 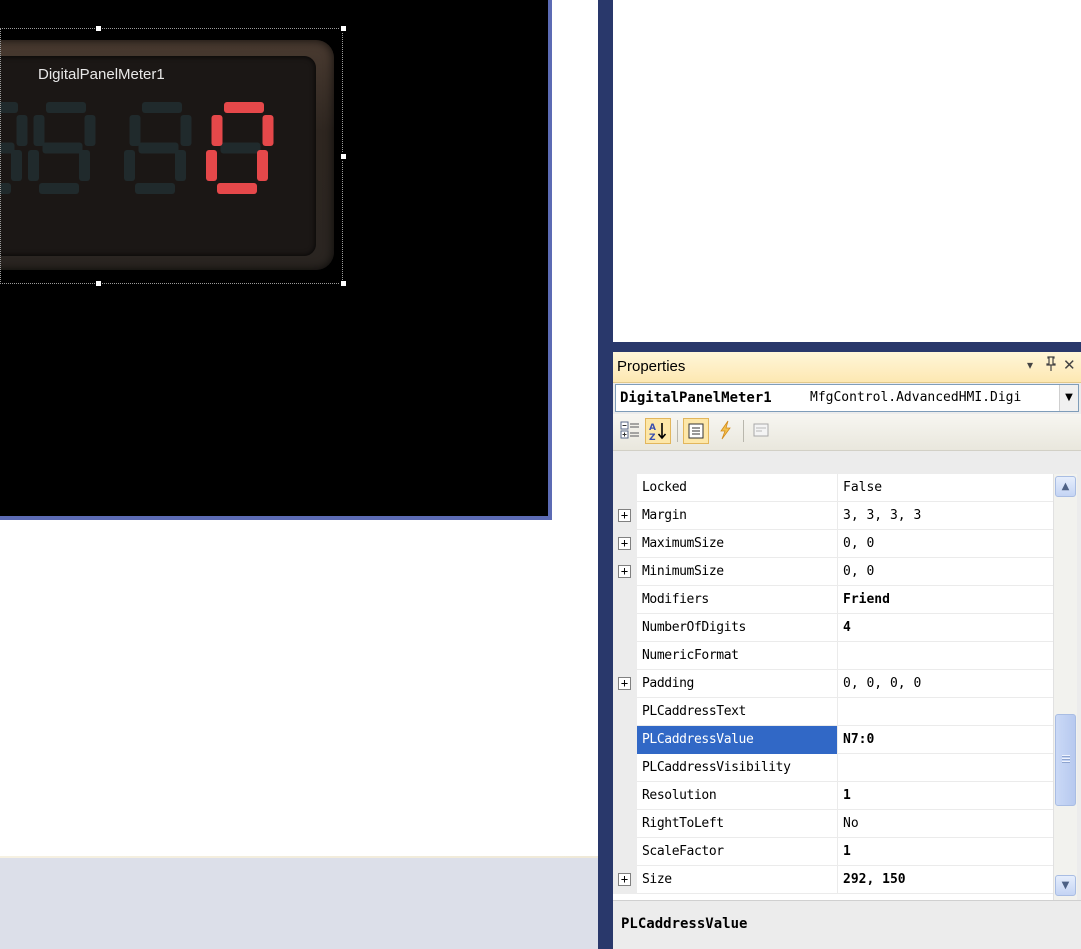 What do you see at coordinates (762, 431) in the screenshot?
I see `property-pages-icon` at bounding box center [762, 431].